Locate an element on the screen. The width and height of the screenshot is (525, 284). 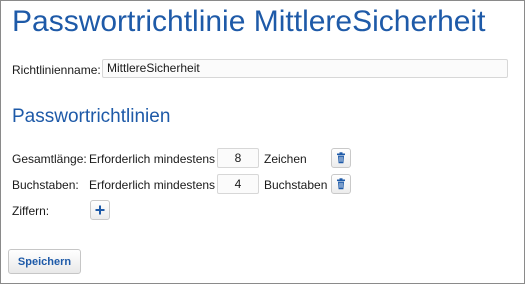
section-title: Passwortrichtlinien is located at coordinates (91, 116).